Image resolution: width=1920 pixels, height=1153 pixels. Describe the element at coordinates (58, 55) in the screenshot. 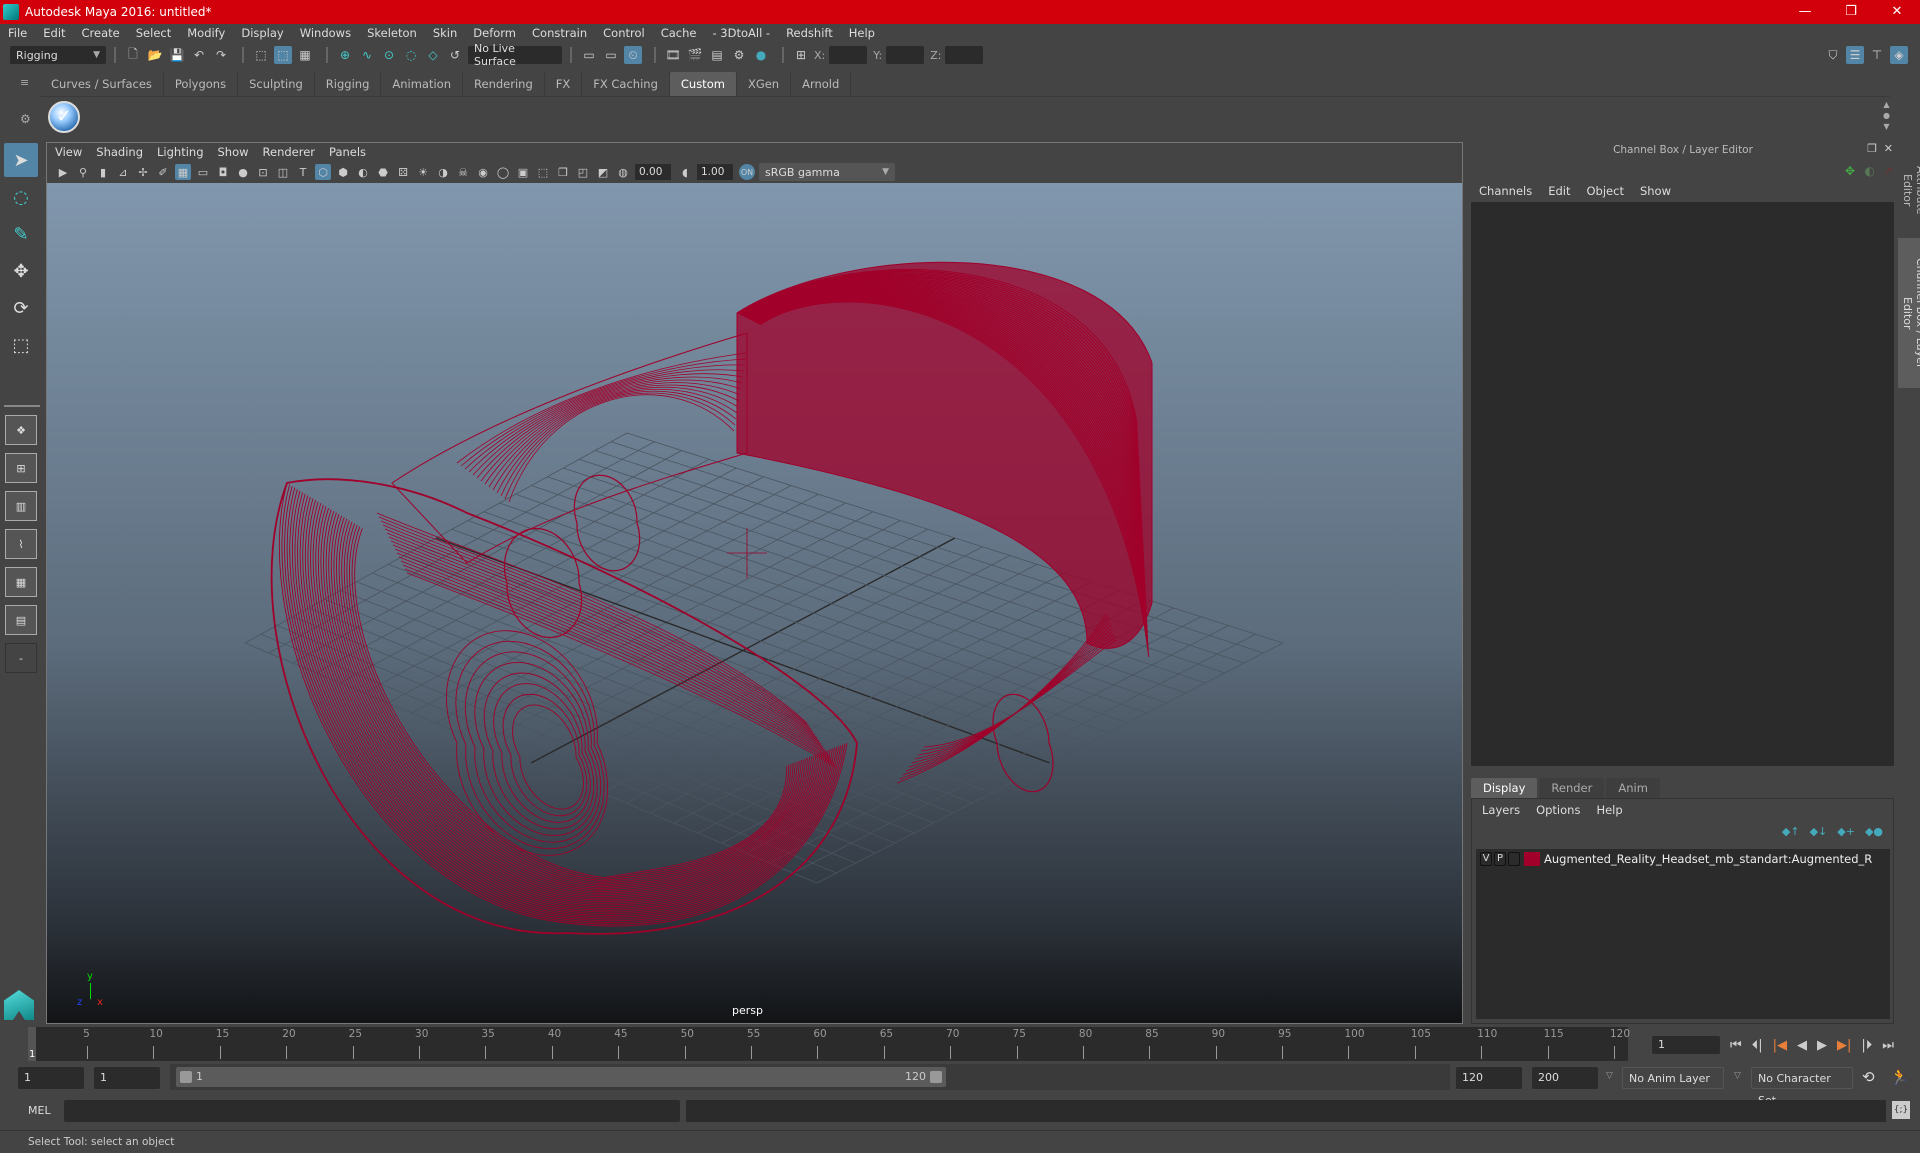

I see `menuset-dropdown: Rigging ▼` at that location.